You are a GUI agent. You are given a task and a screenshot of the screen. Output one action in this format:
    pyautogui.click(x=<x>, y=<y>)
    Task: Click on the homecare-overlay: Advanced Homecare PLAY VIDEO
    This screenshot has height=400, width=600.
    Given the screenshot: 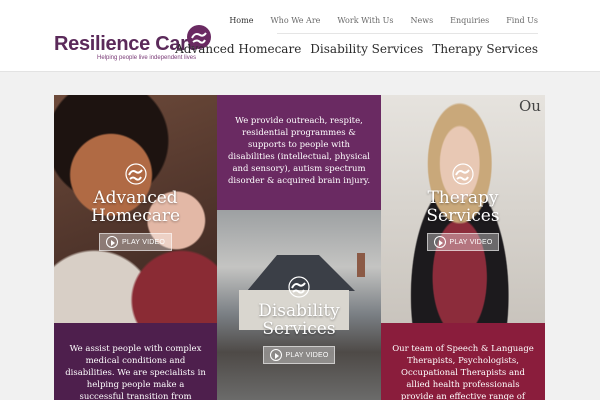 What is the action you would take?
    pyautogui.click(x=135, y=207)
    